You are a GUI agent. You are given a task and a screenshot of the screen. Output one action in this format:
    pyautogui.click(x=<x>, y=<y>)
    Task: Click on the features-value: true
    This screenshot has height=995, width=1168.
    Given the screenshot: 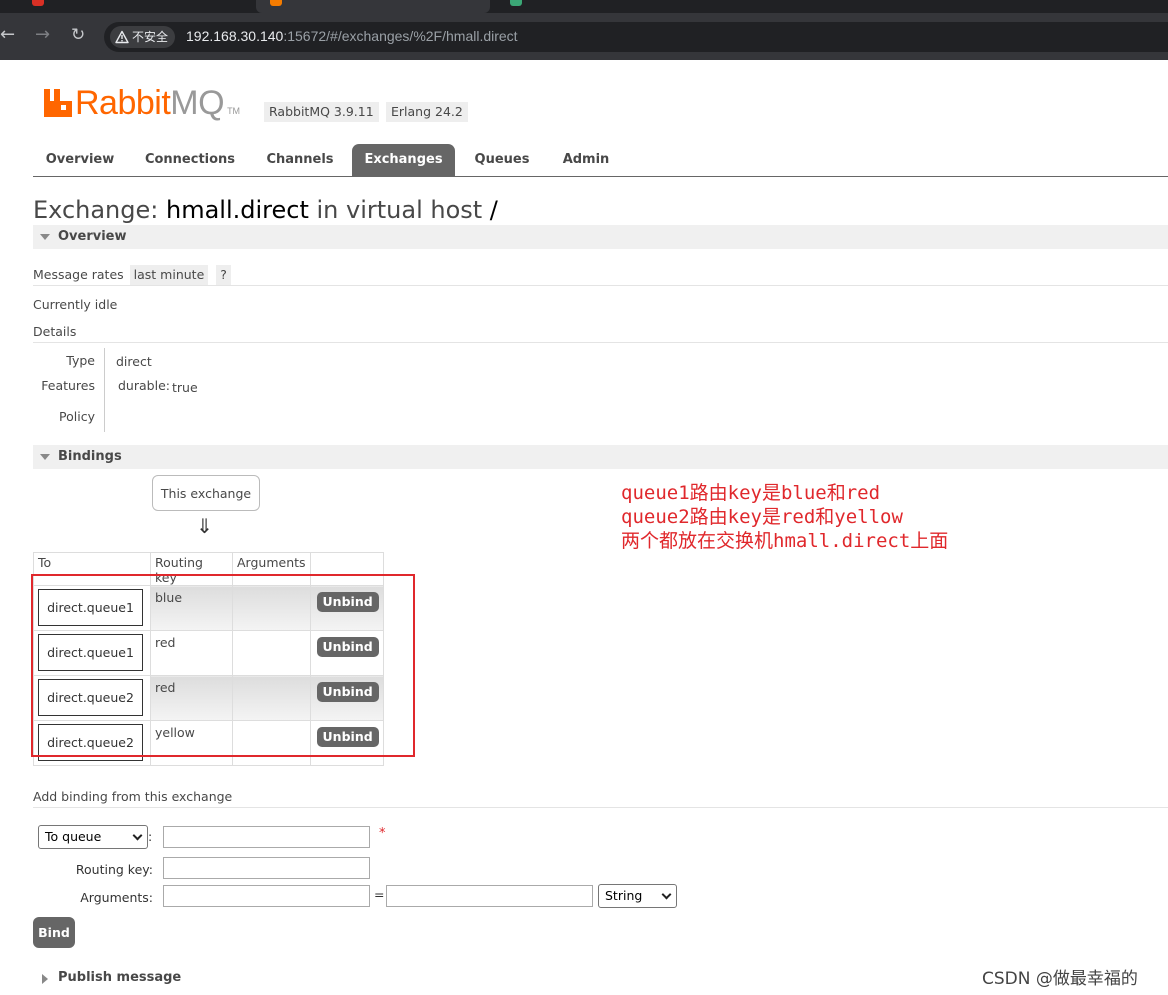 What is the action you would take?
    pyautogui.click(x=185, y=387)
    